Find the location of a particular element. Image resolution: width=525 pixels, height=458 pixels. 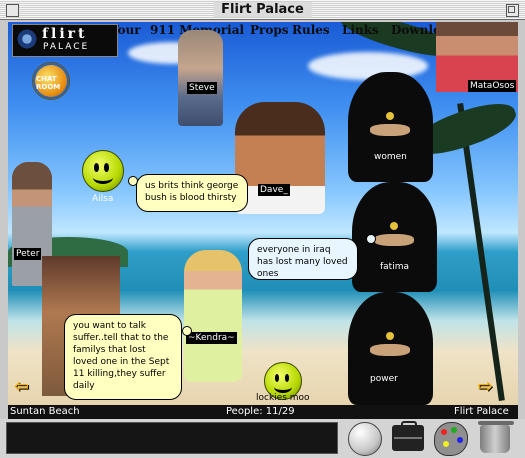

avatar-mataosos: MataOsos is located at coordinates (477, 57).